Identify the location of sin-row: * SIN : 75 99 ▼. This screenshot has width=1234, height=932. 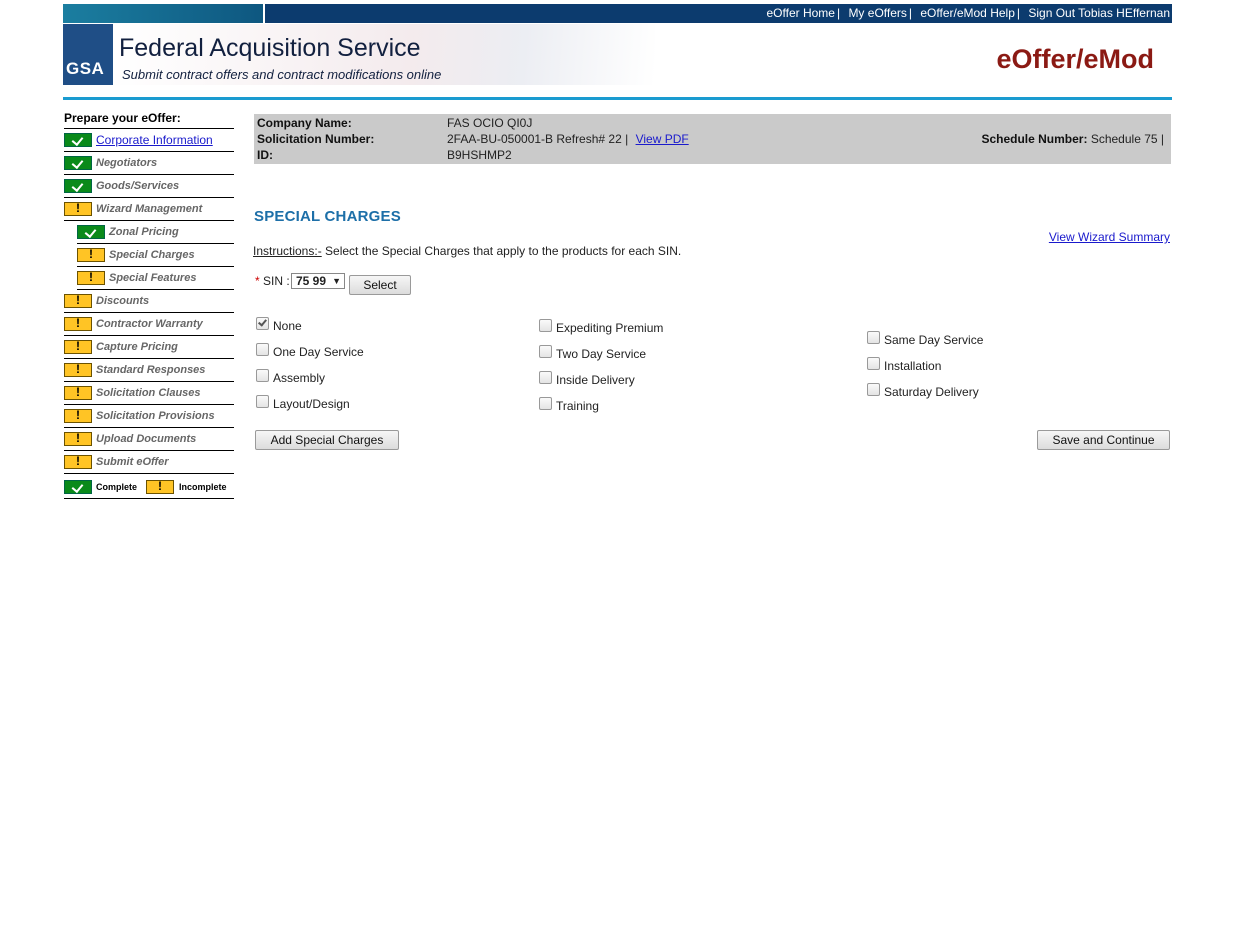
(300, 281).